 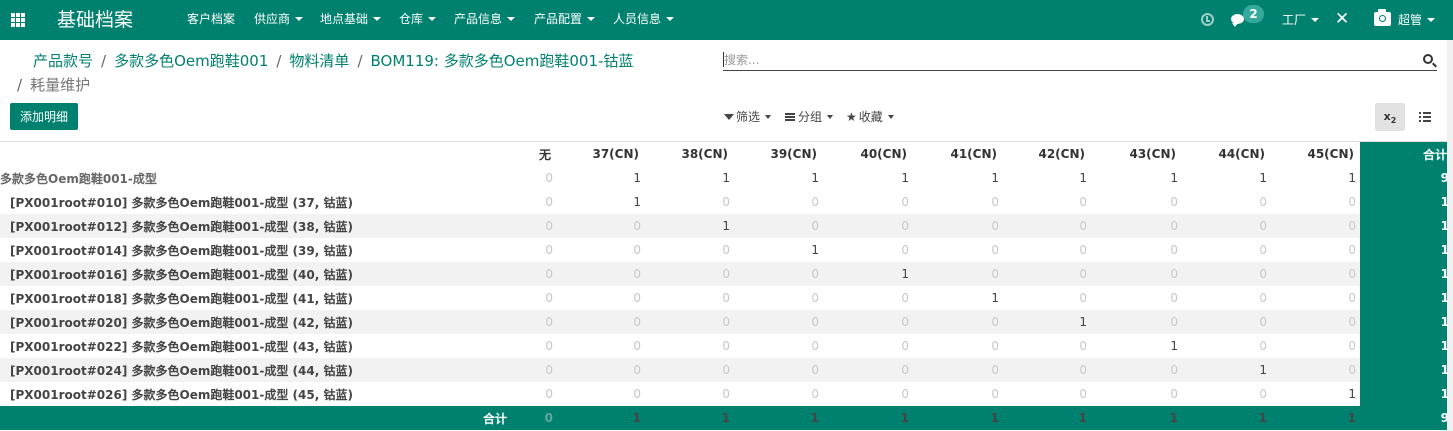 I want to click on menu-label: 供应商, so click(x=272, y=19).